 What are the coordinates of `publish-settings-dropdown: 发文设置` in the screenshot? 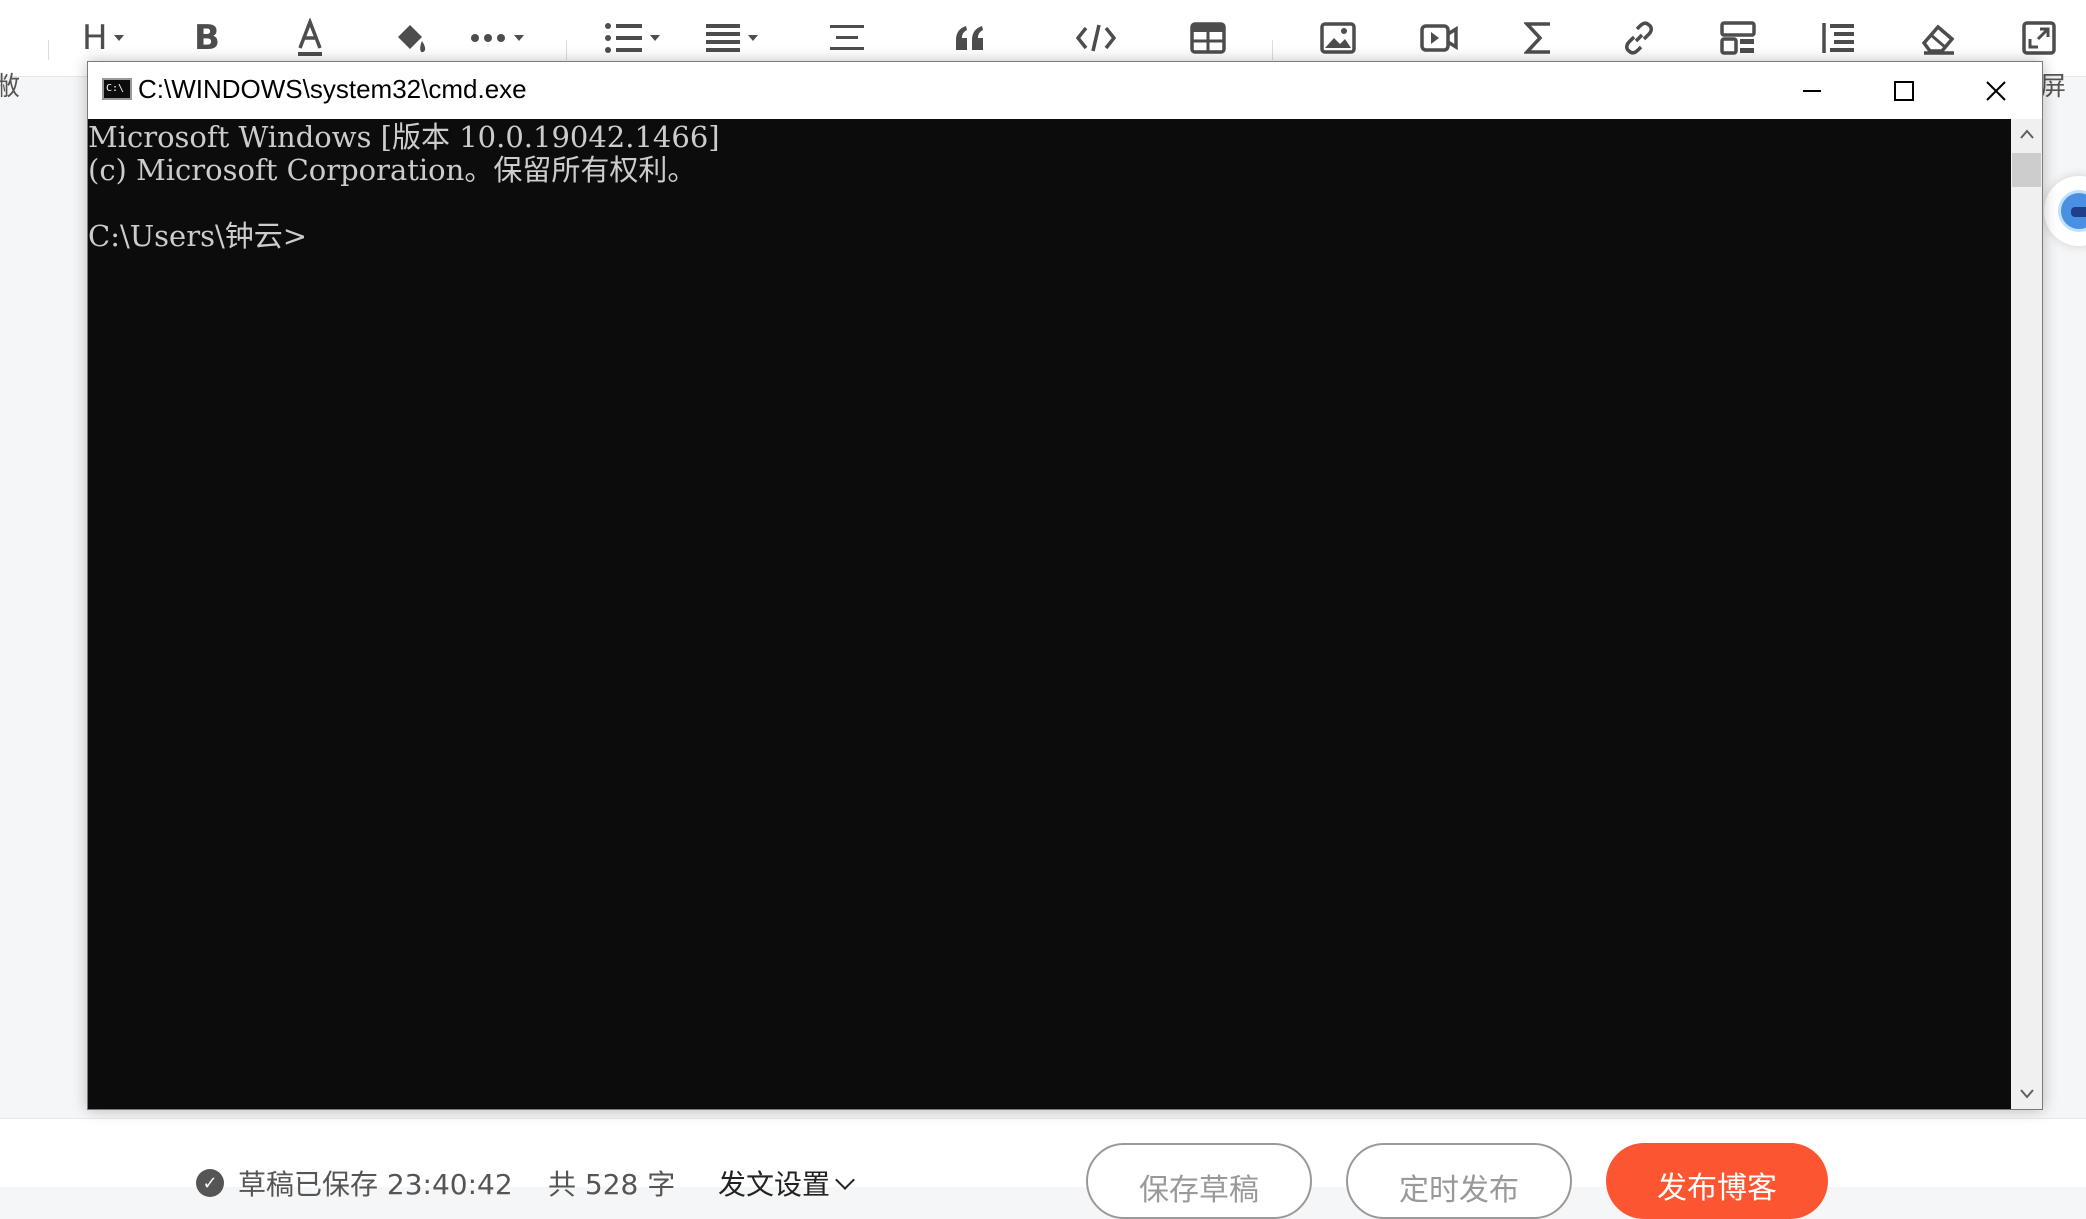 It's located at (786, 1183).